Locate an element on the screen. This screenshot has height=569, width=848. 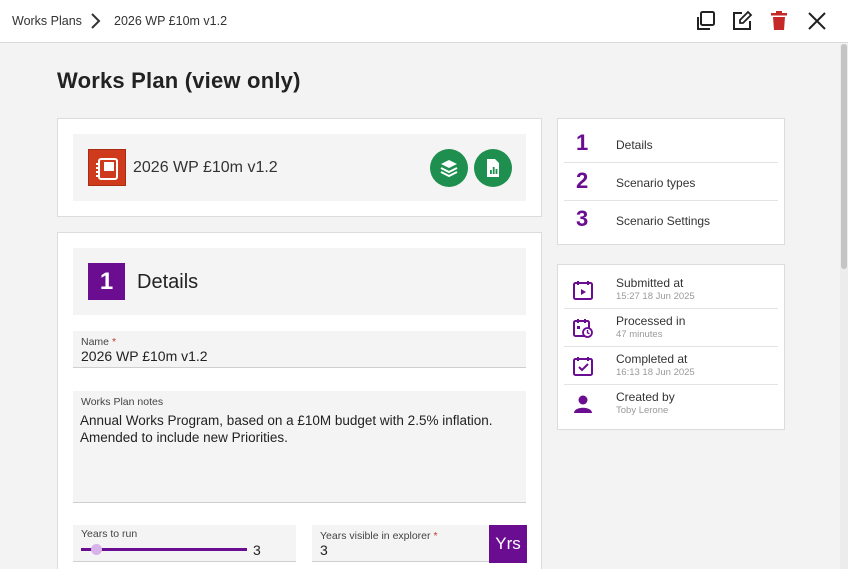
step-number: 3 is located at coordinates (582, 218).